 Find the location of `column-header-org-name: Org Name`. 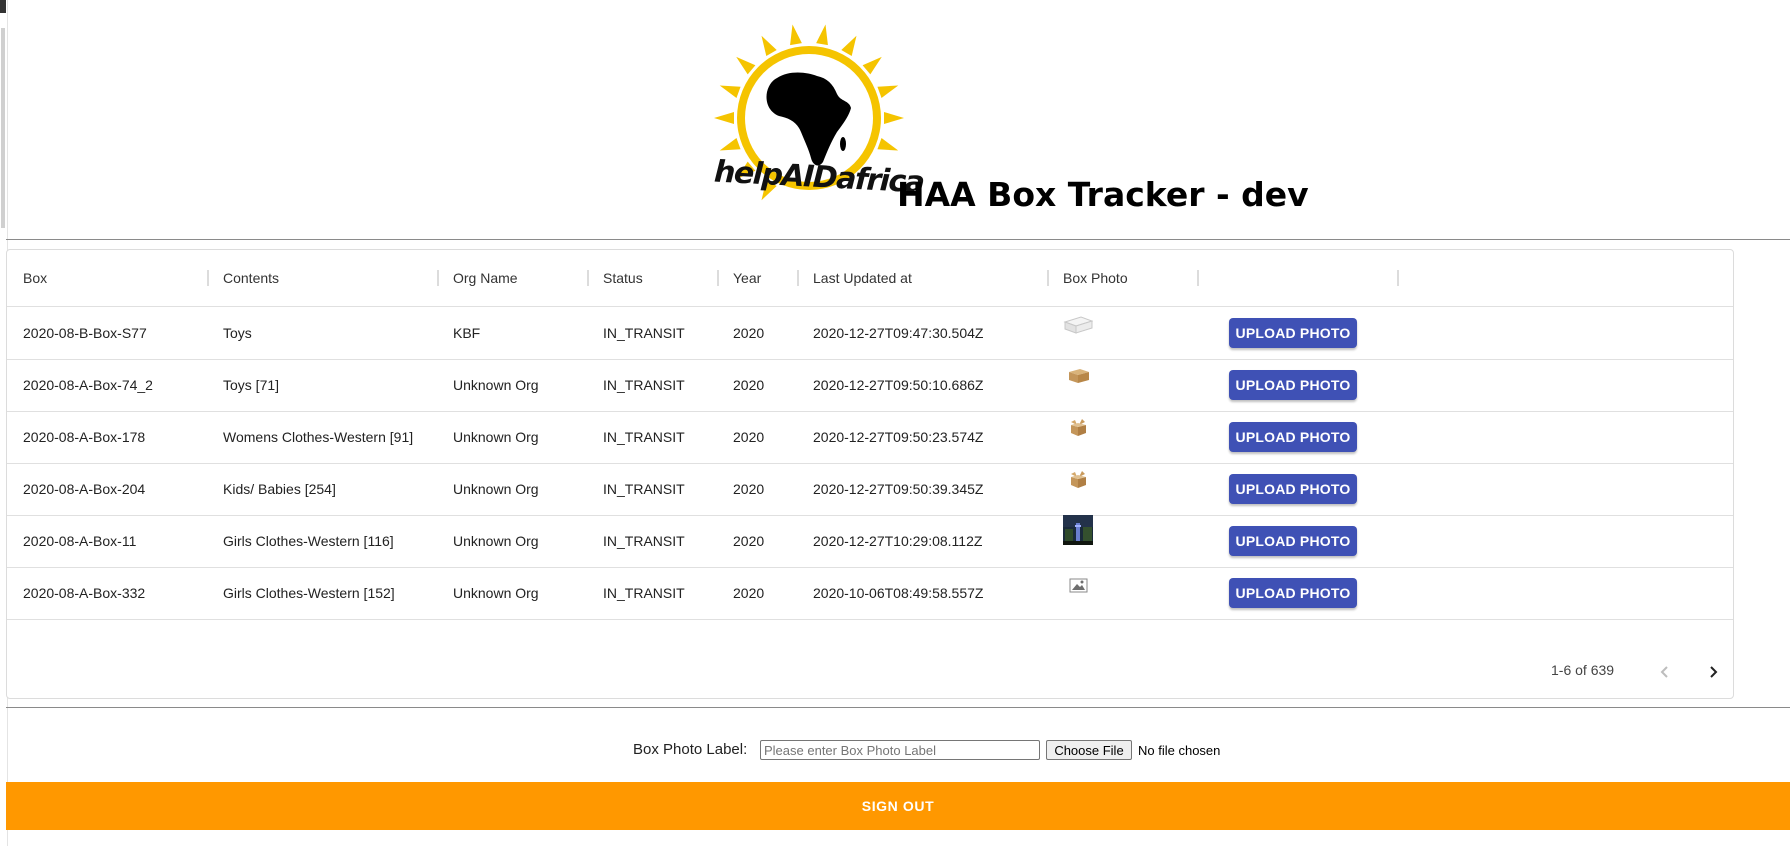

column-header-org-name: Org Name is located at coordinates (485, 278).